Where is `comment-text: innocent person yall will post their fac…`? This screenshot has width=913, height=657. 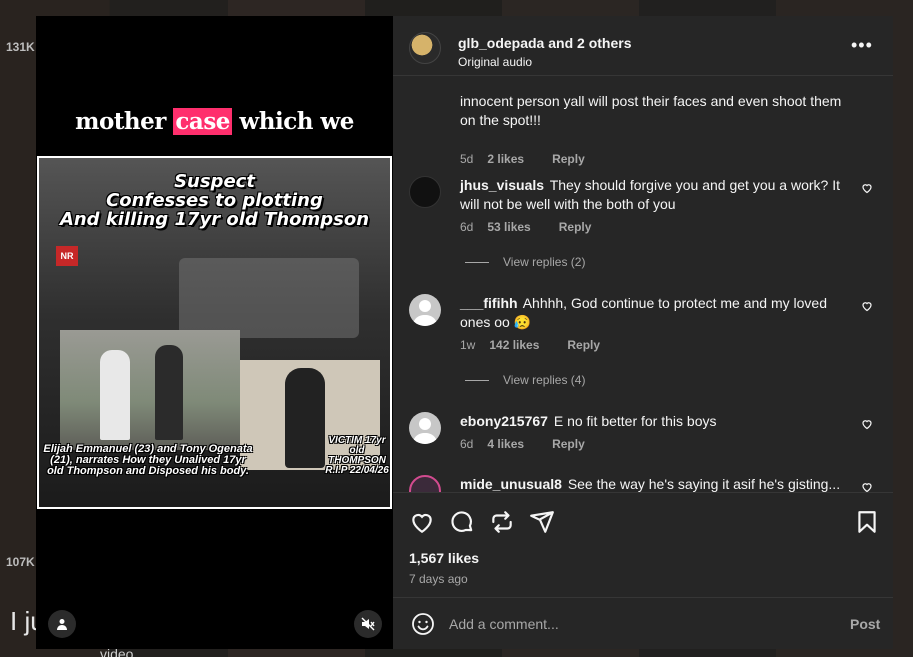 comment-text: innocent person yall will post their fac… is located at coordinates (651, 110).